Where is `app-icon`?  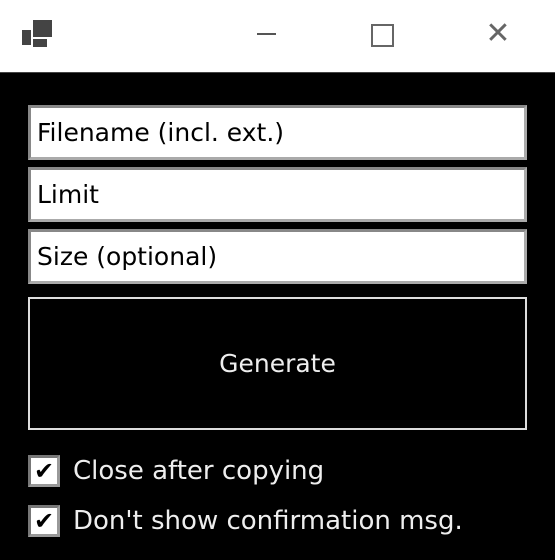
app-icon is located at coordinates (37, 34).